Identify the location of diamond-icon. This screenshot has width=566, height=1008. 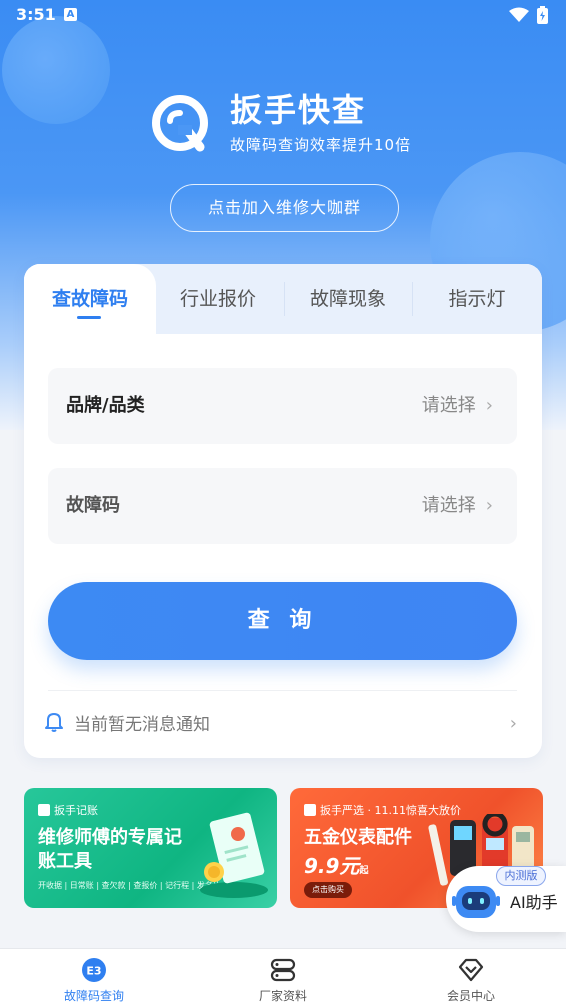
(471, 970).